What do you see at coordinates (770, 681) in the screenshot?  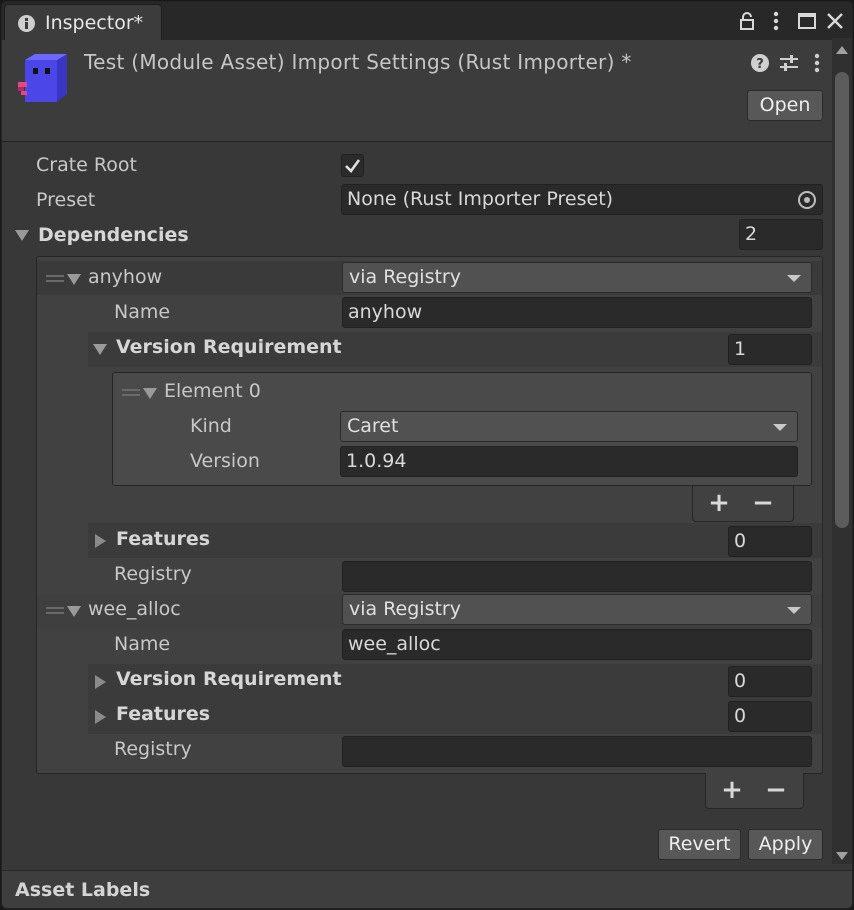 I see `version-requirement-size-field: 0` at bounding box center [770, 681].